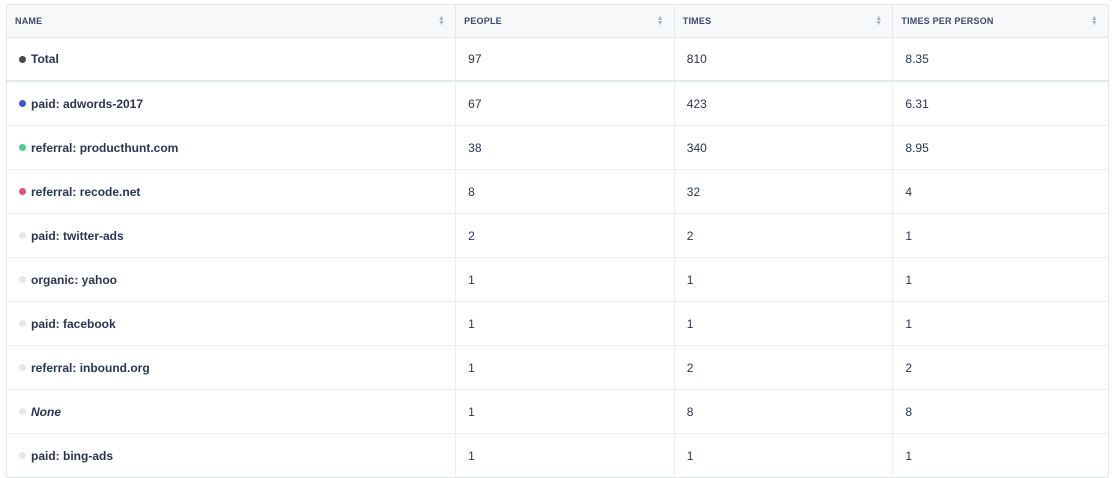  What do you see at coordinates (232, 279) in the screenshot?
I see `segment-name-cell: organic: yahoo` at bounding box center [232, 279].